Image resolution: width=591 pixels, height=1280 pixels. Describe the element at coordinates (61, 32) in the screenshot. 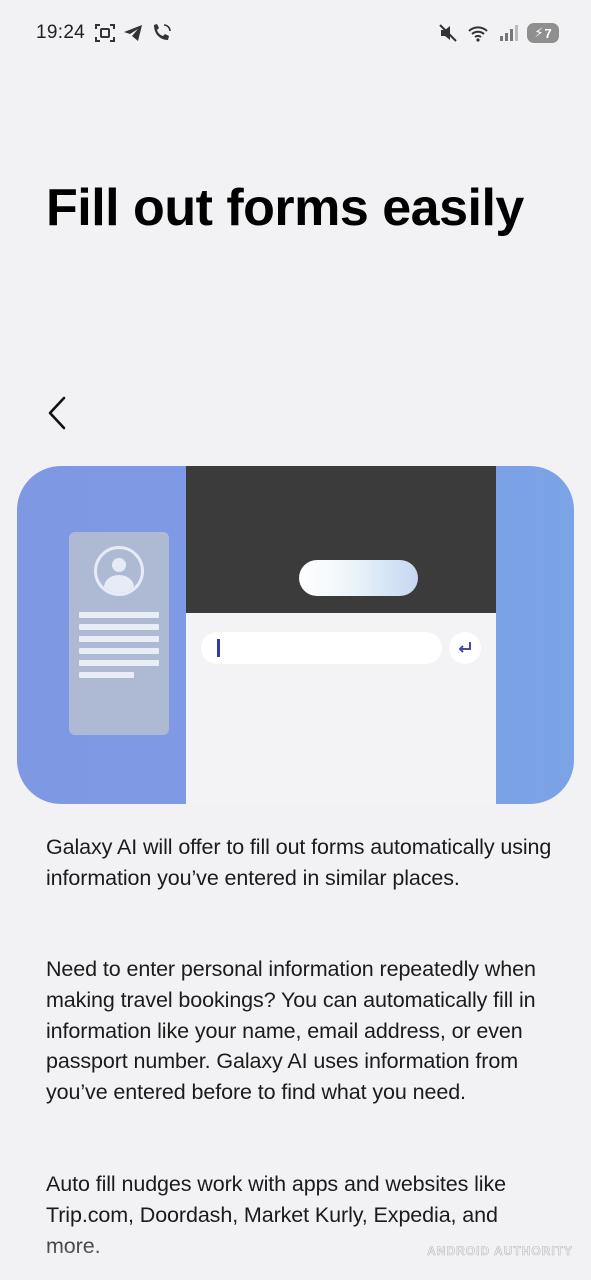

I see `status-time: 19:24` at that location.